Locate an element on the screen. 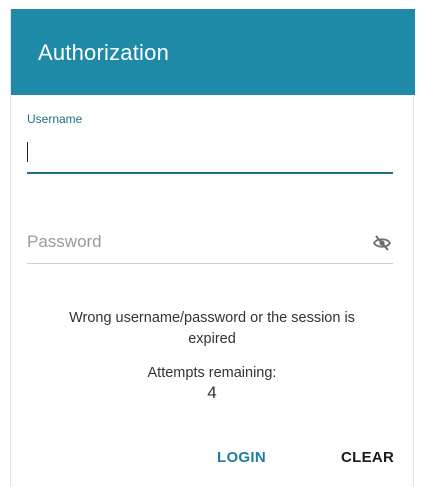  error-message-line: expired is located at coordinates (212, 339).